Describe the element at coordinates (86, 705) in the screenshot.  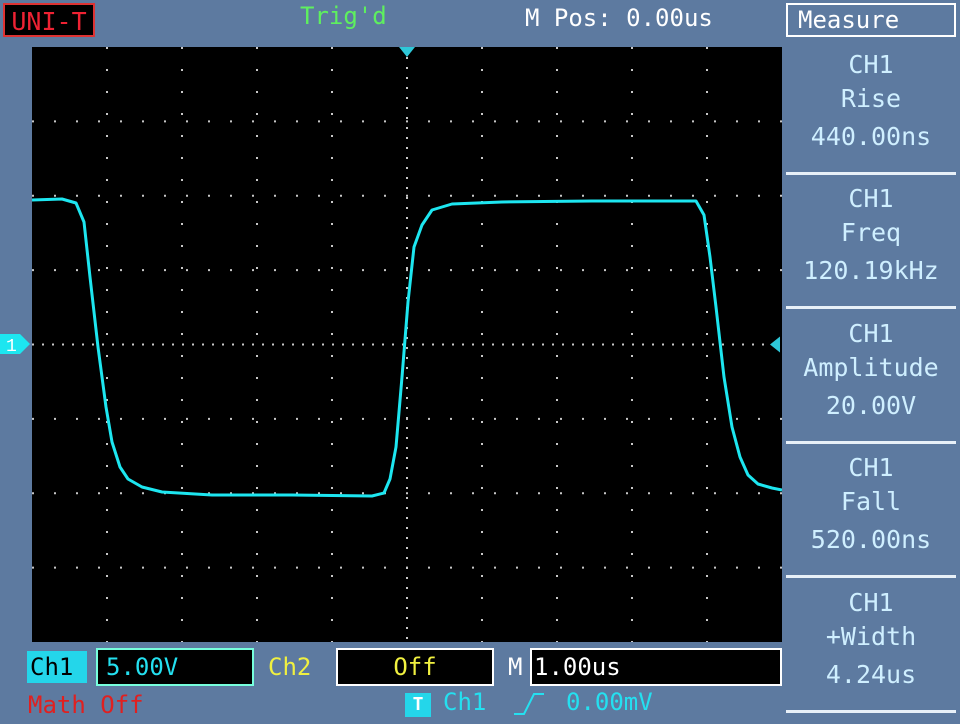
I see `math-status: Math Off` at that location.